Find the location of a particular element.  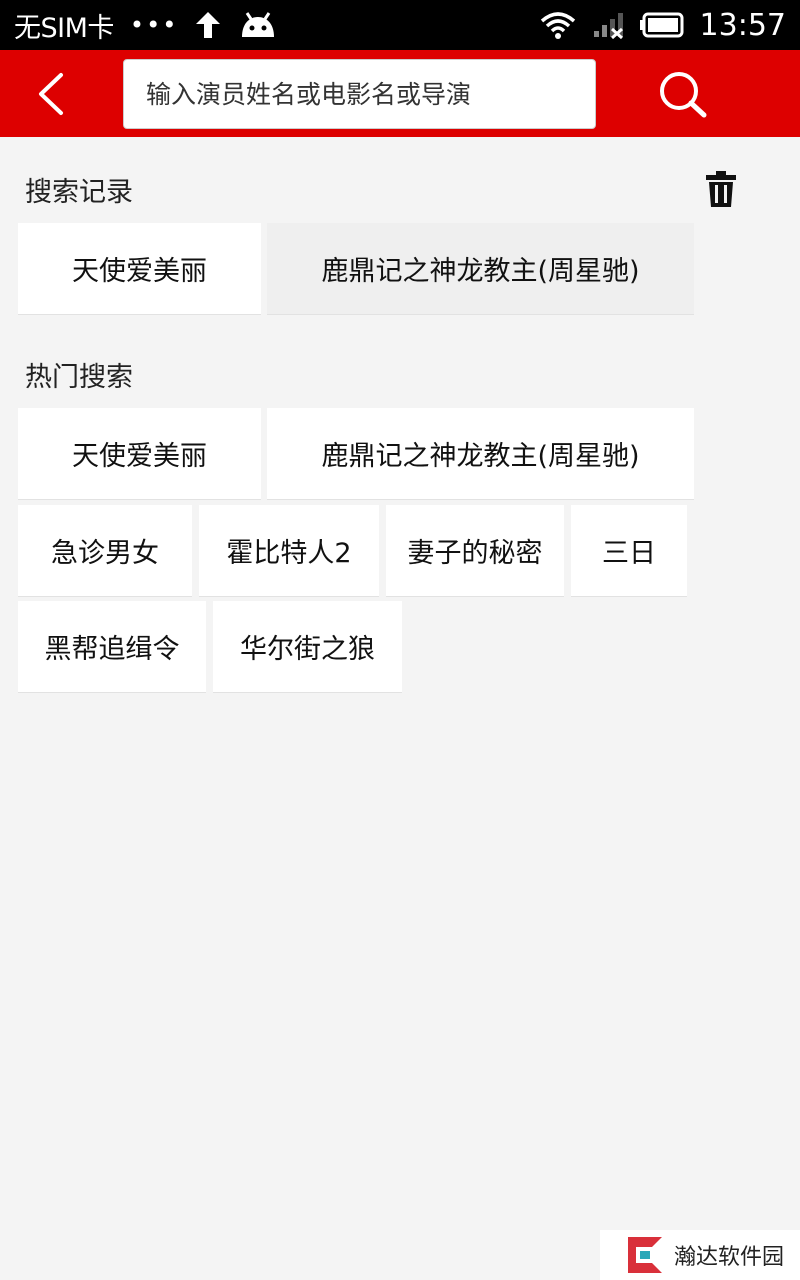

watermark: 瀚达软件园 is located at coordinates (700, 1255).